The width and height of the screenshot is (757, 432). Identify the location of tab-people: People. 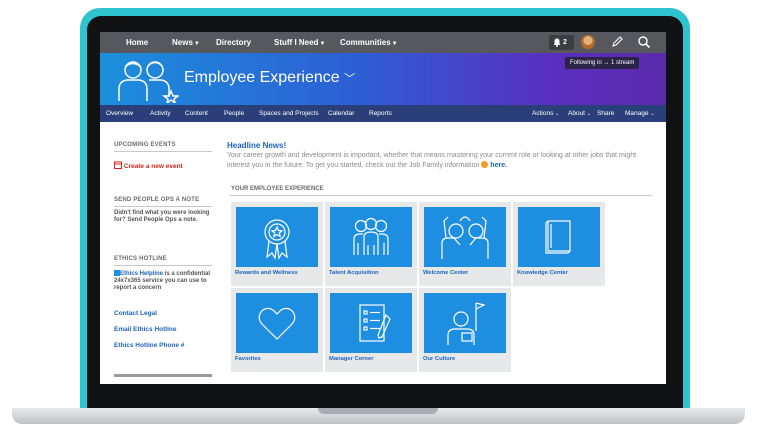
(234, 113).